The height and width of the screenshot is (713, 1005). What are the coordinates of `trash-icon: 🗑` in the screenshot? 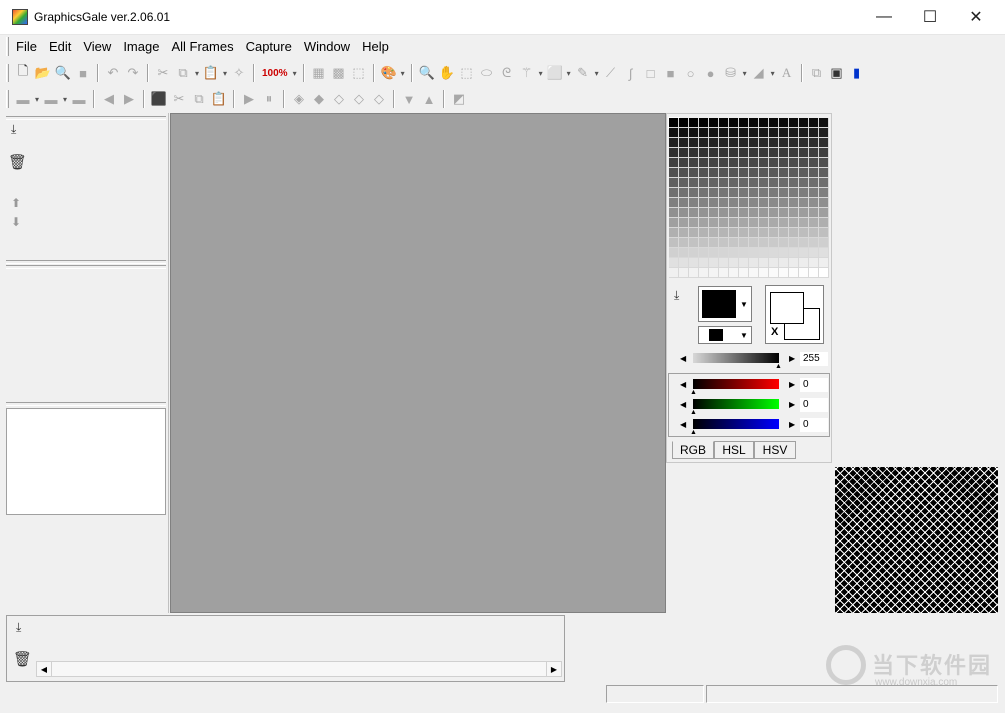 It's located at (22, 659).